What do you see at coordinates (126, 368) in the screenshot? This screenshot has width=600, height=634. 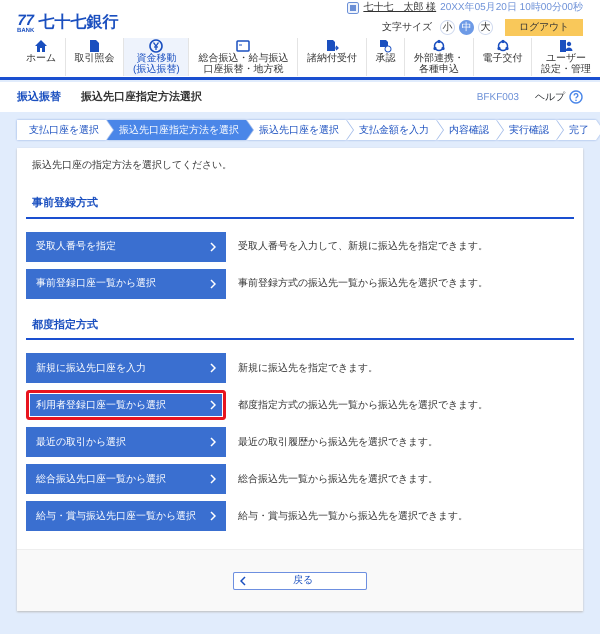 I see `option-button: 新規に振込先口座を入力` at bounding box center [126, 368].